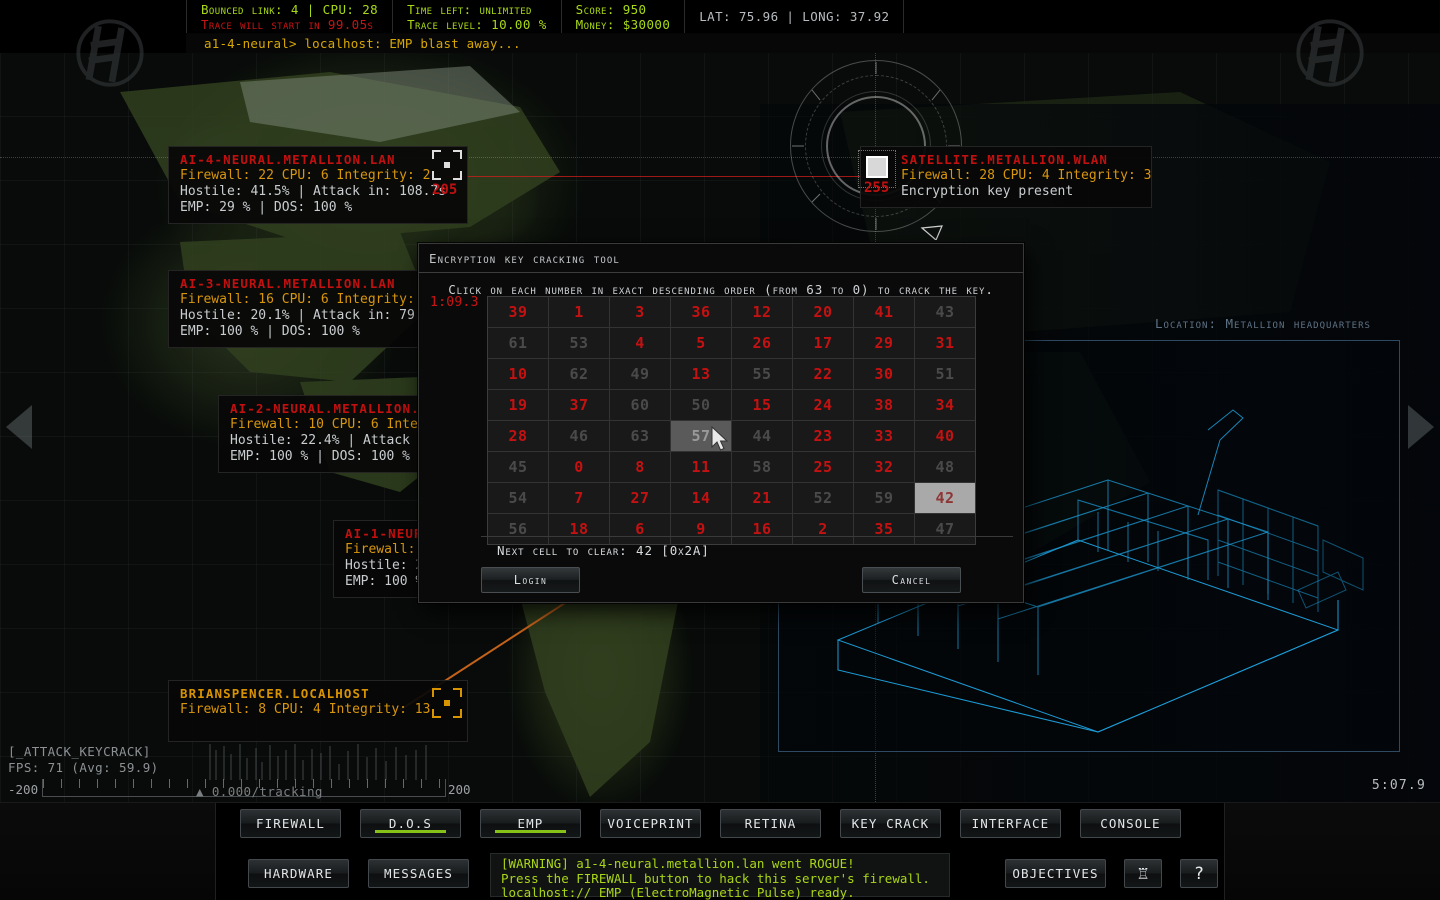 The height and width of the screenshot is (900, 1440). I want to click on cancel-button: Cancel, so click(911, 580).